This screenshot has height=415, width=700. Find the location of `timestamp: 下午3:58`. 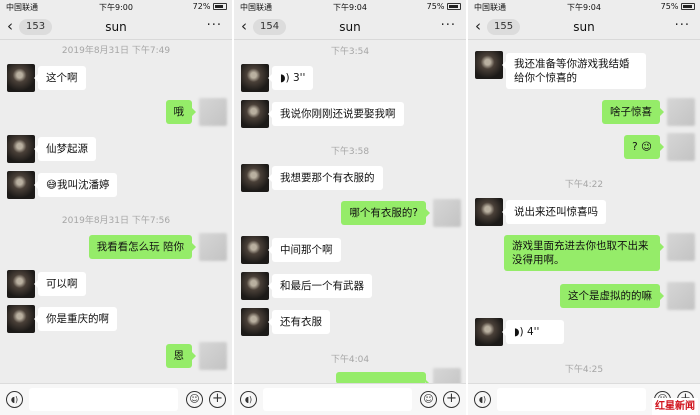

timestamp: 下午3:58 is located at coordinates (350, 152).